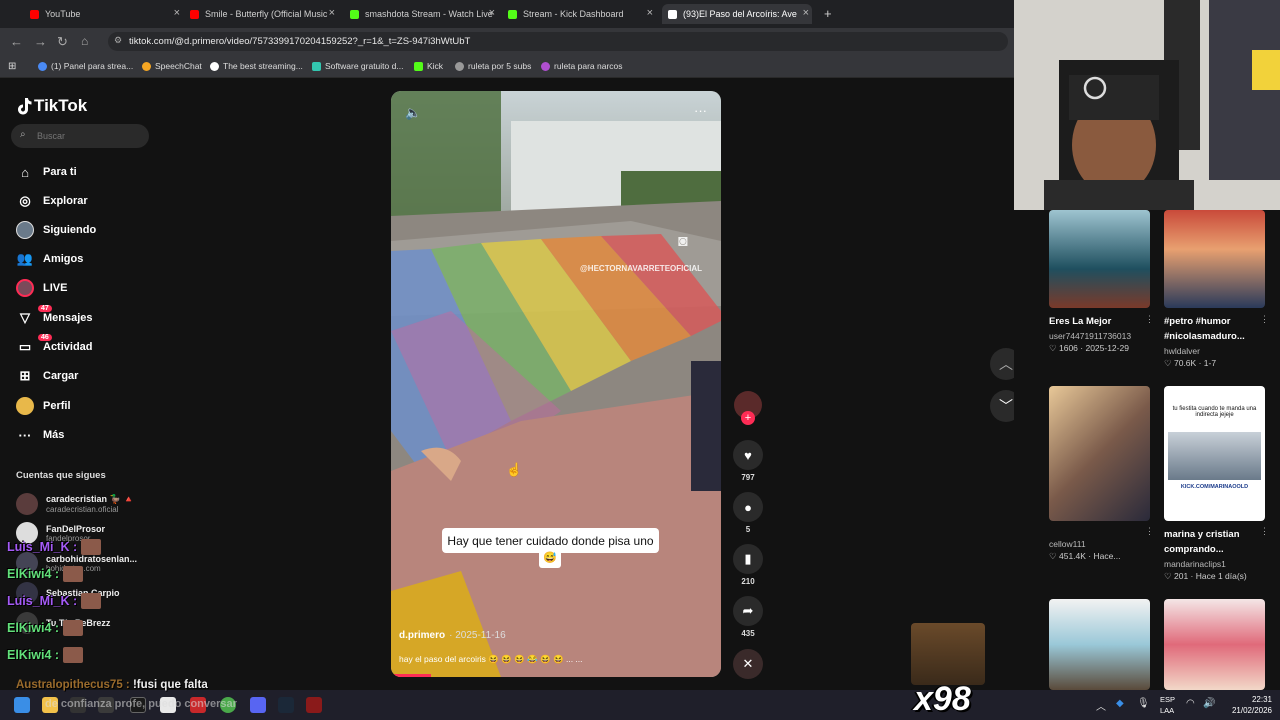 This screenshot has height=720, width=1280. Describe the element at coordinates (105, 14) in the screenshot. I see `tab-youtube: YouTube ×` at that location.